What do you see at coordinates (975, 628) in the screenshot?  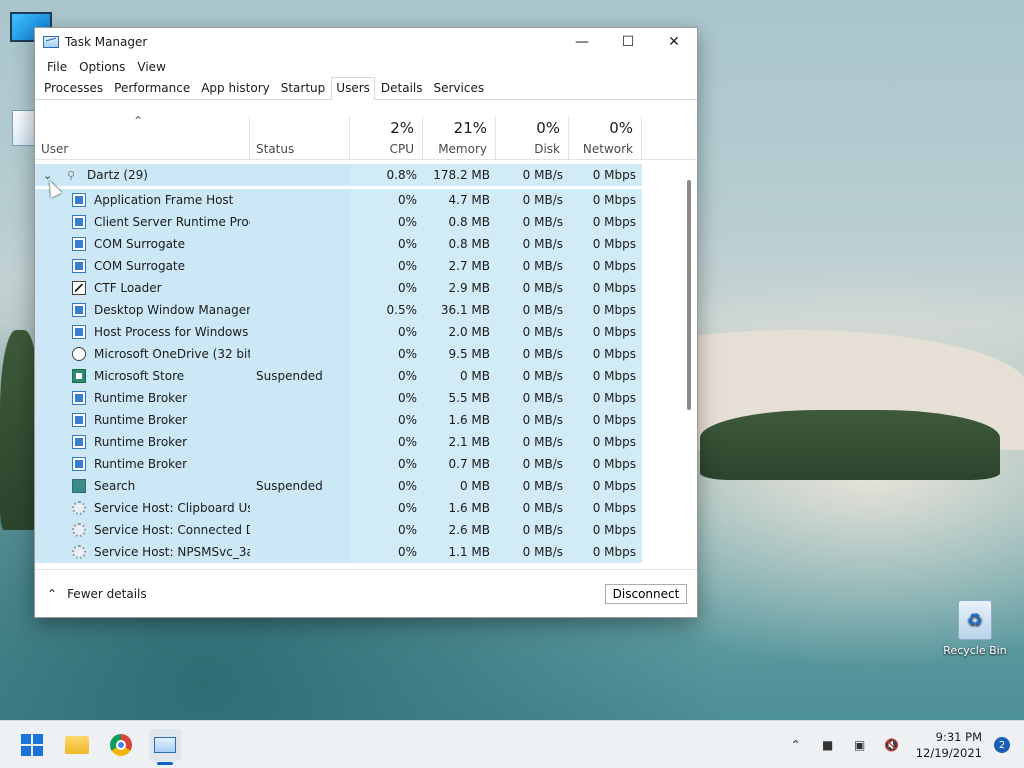 I see `recycle-bin: ♻ Recycle Bin` at bounding box center [975, 628].